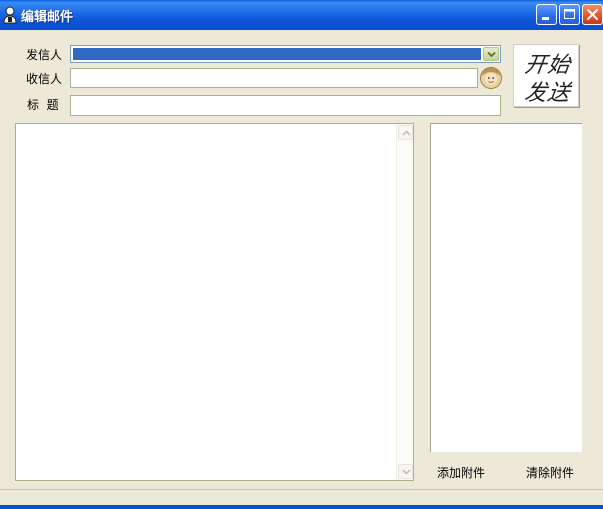 The height and width of the screenshot is (509, 603). What do you see at coordinates (301, 497) in the screenshot?
I see `status-bar` at bounding box center [301, 497].